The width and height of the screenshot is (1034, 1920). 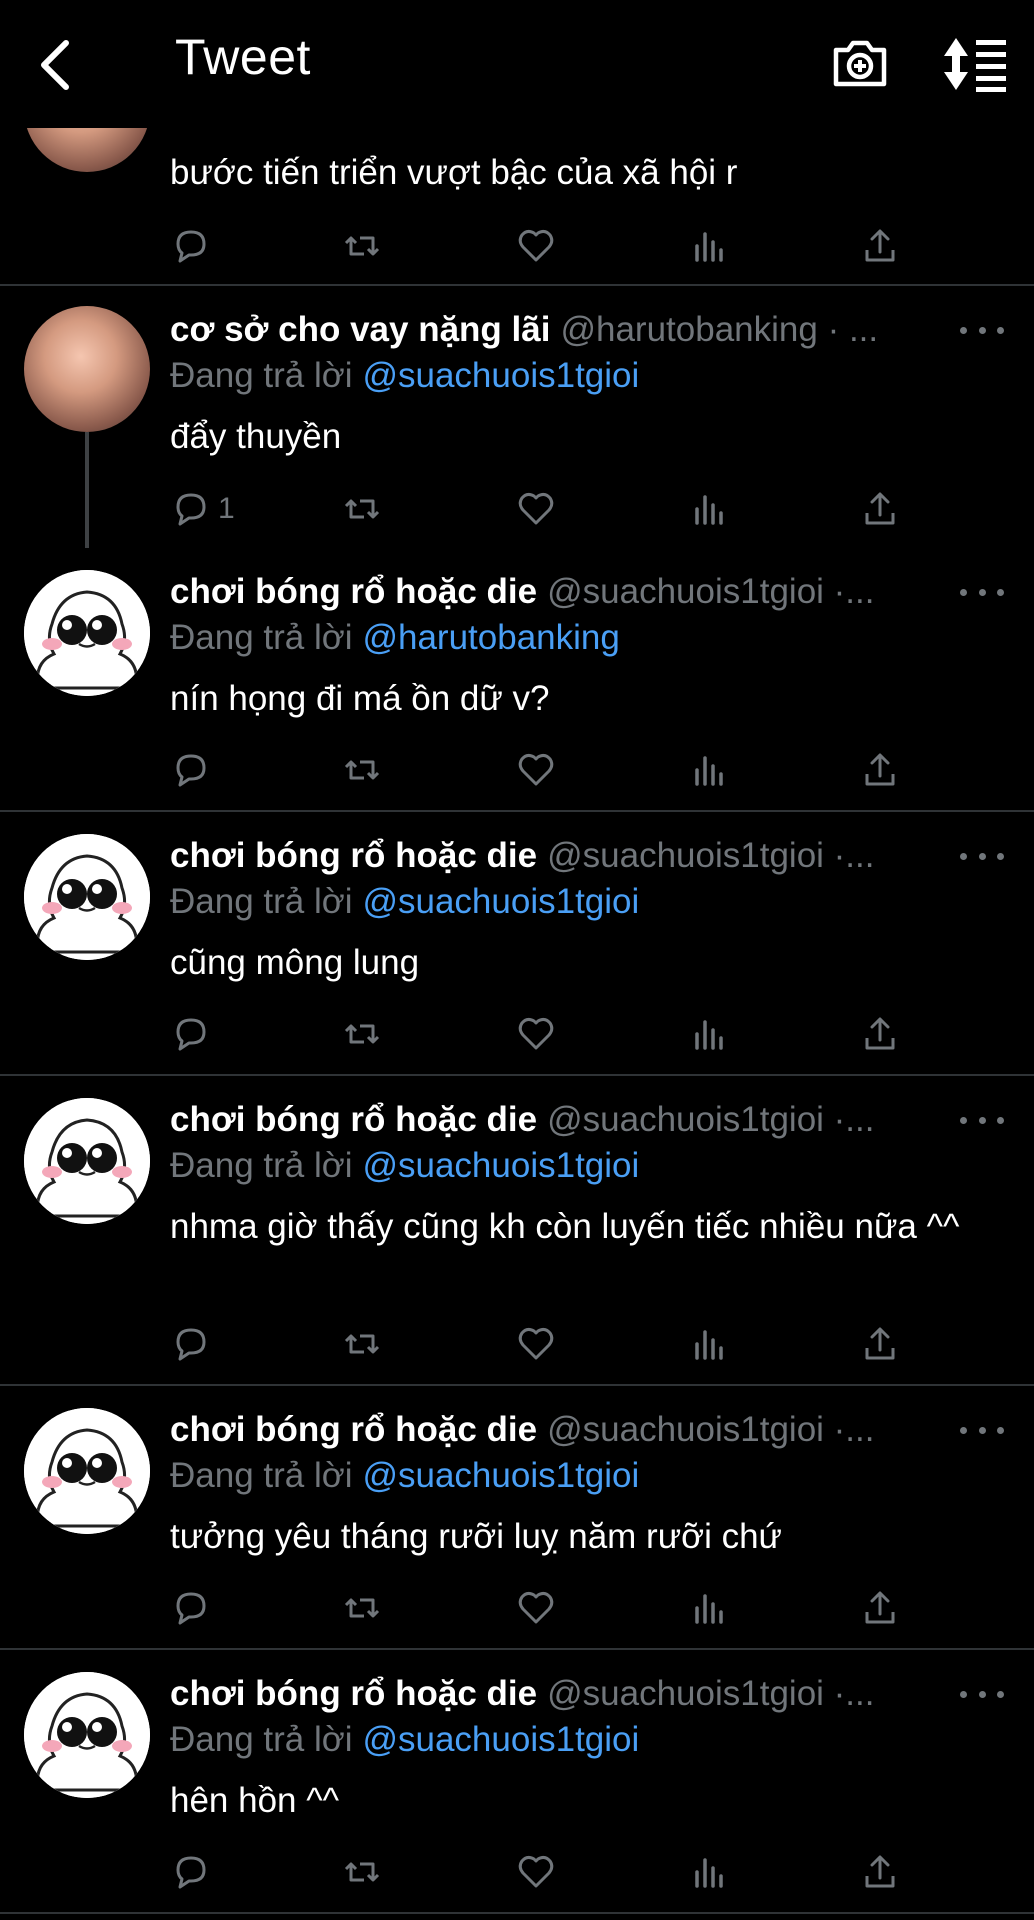 I want to click on reply-button: 1, so click(x=202, y=509).